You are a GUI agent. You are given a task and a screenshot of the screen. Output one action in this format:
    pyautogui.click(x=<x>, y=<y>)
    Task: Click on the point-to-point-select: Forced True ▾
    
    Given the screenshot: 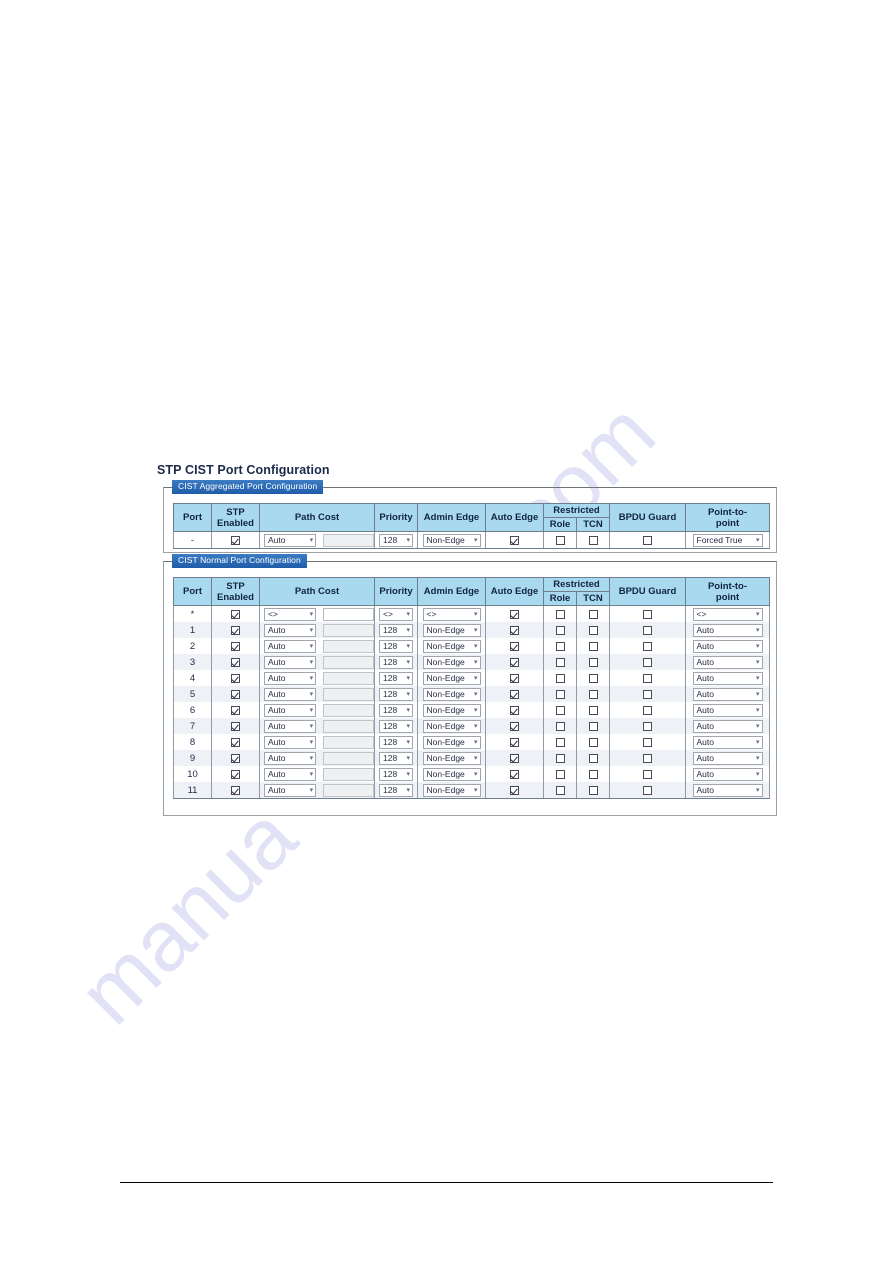 What is the action you would take?
    pyautogui.click(x=727, y=540)
    